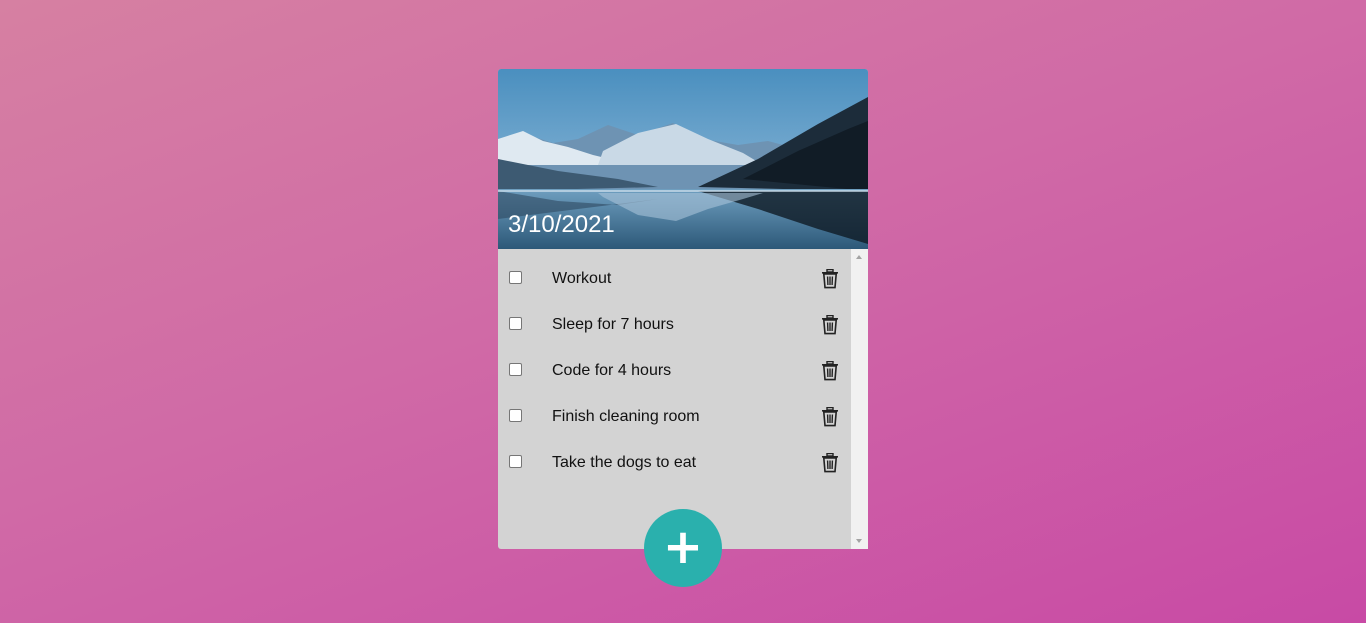  I want to click on todo-item: Finish cleaning room, so click(674, 410).